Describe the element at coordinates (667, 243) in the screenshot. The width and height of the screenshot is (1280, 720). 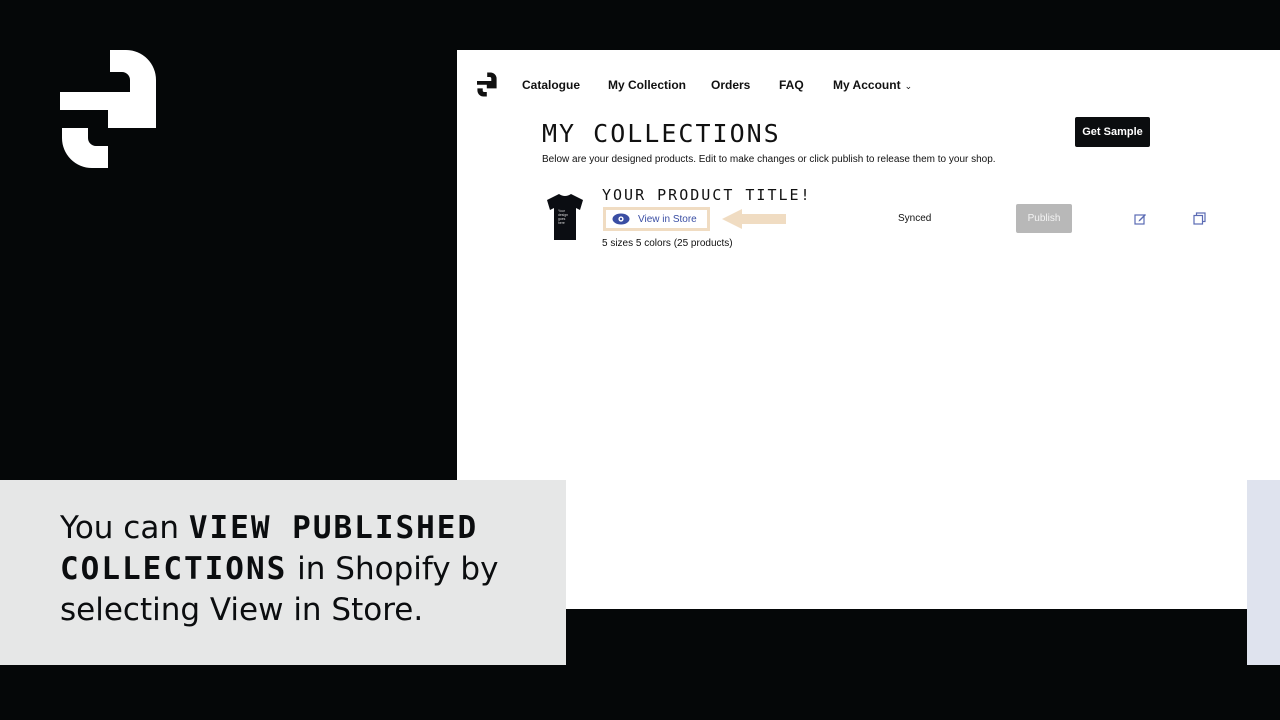
I see `product-variants: 5 sizes 5 colors (25 products)` at that location.